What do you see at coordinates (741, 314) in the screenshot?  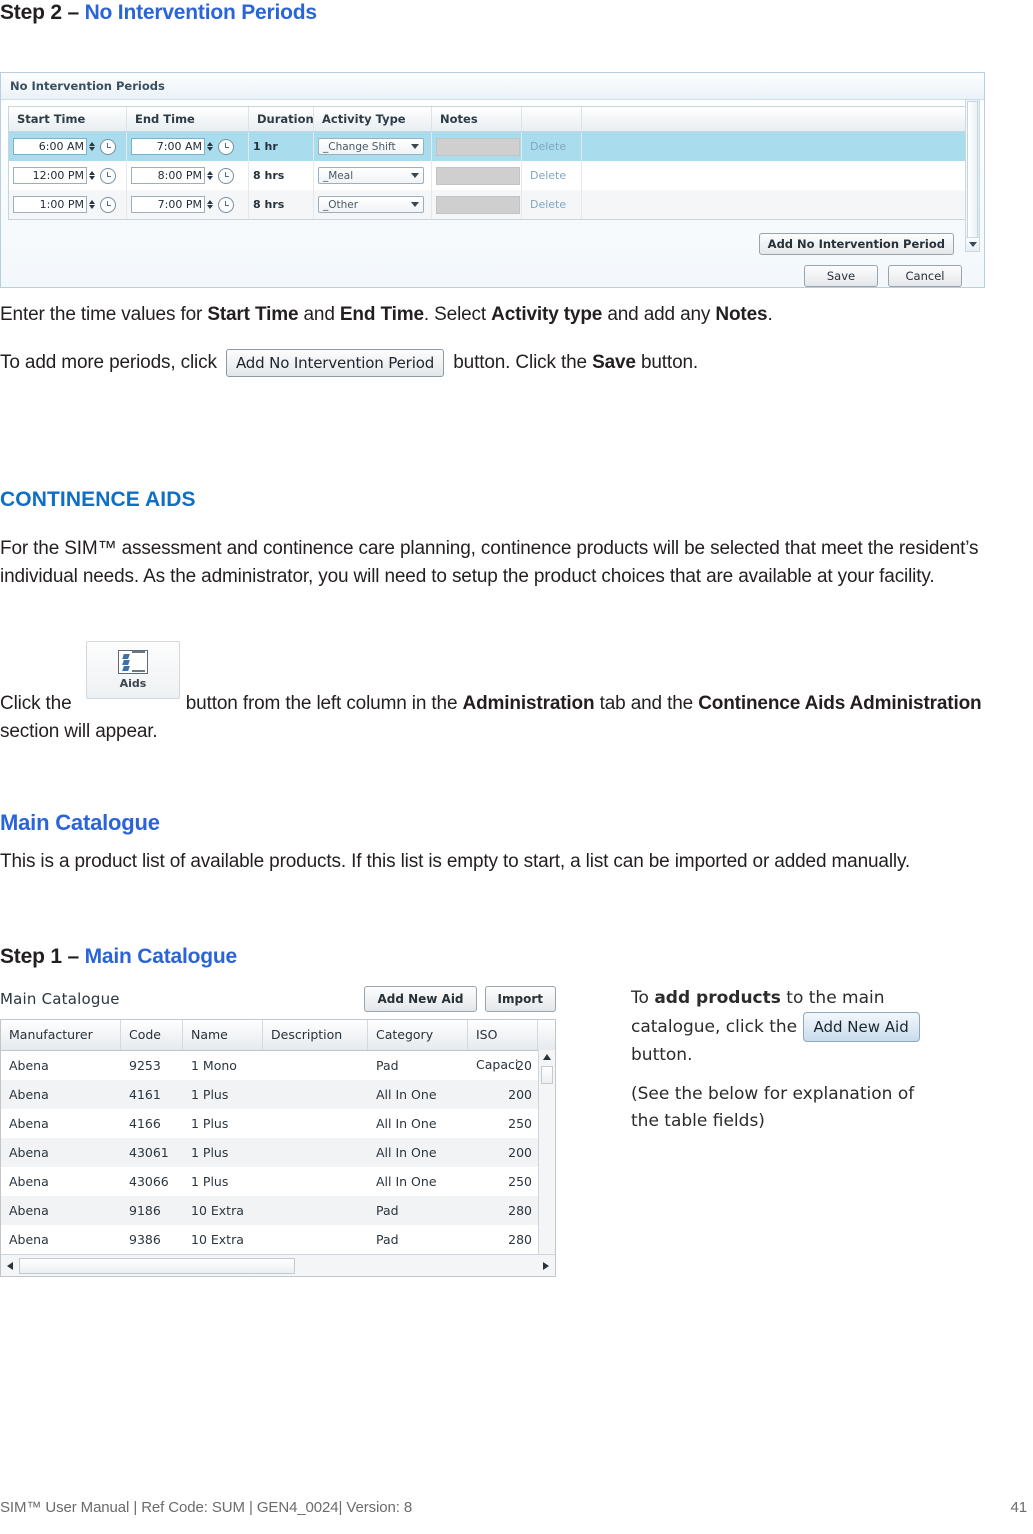 I see `text-notes-bold: Notes` at bounding box center [741, 314].